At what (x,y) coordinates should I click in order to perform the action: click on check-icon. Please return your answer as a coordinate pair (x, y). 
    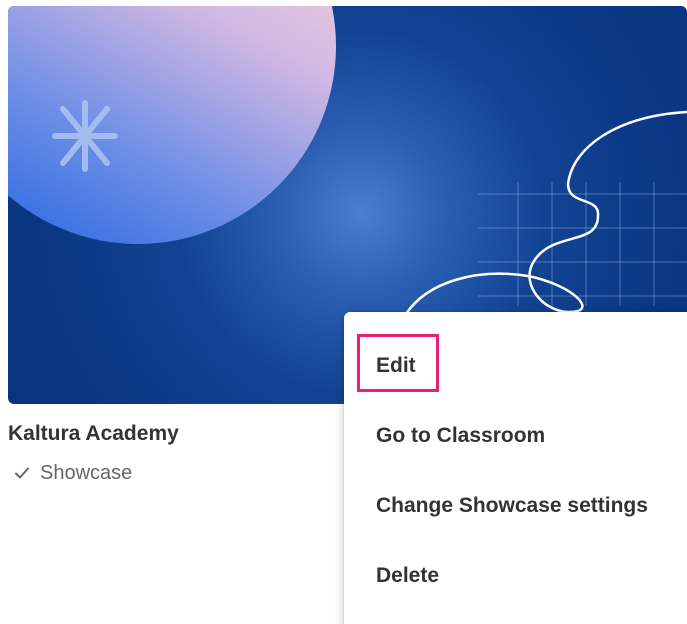
    Looking at the image, I should click on (22, 473).